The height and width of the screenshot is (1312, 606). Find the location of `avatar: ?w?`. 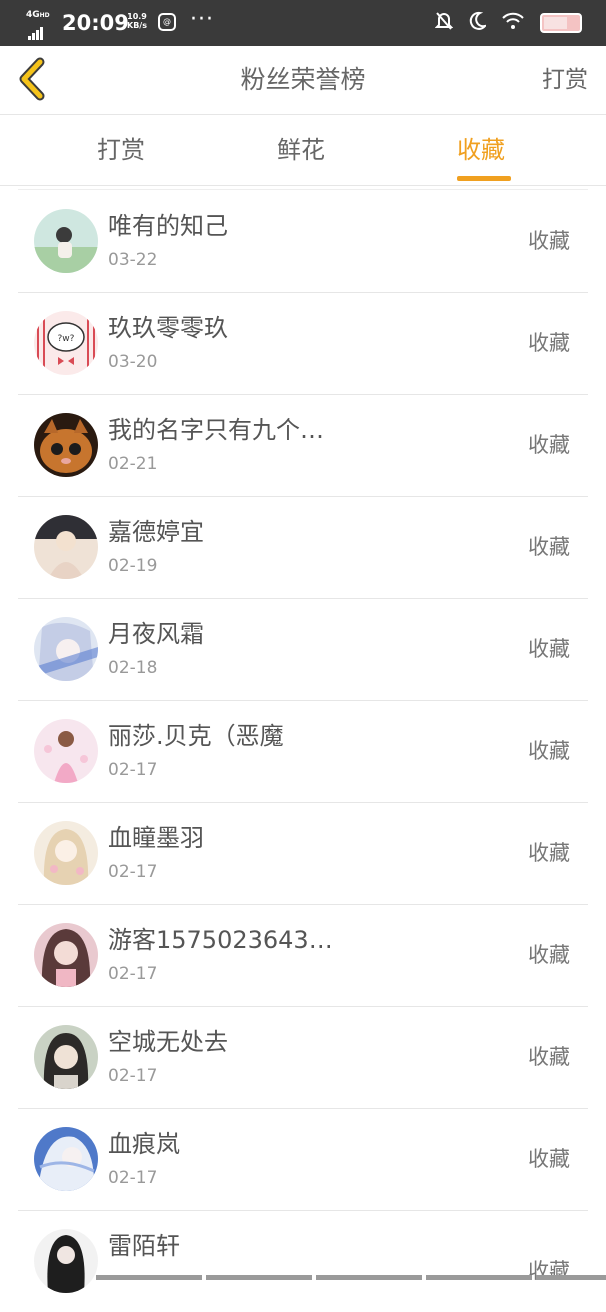

avatar: ?w? is located at coordinates (66, 343).